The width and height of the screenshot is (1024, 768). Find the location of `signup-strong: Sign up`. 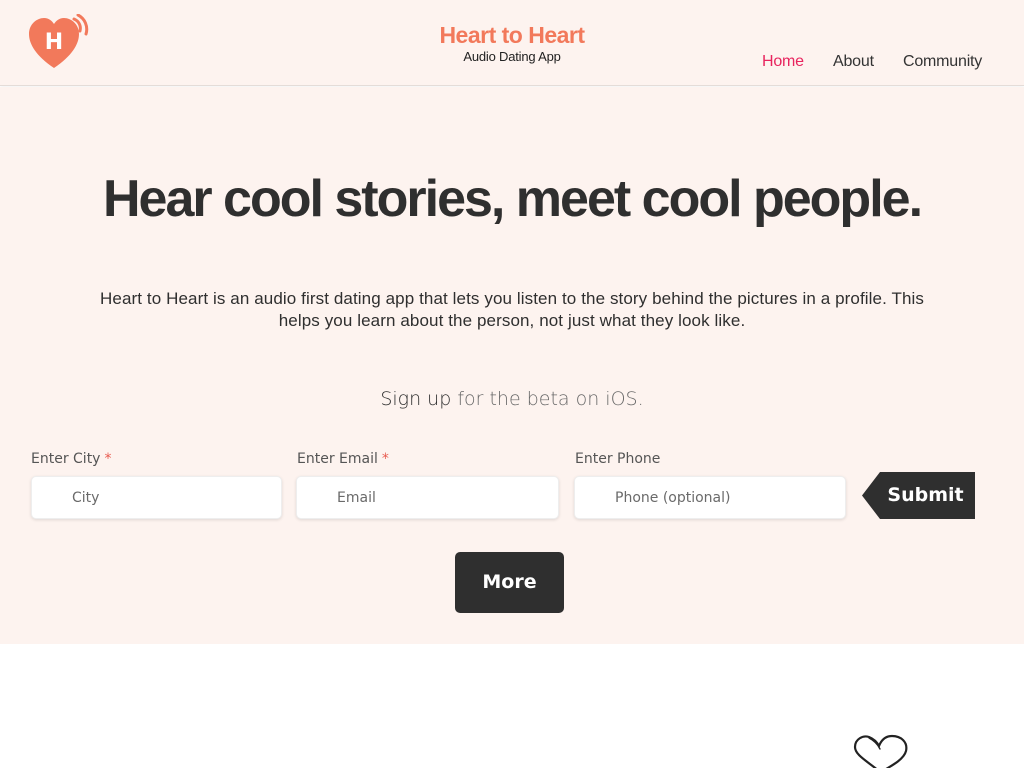

signup-strong: Sign up is located at coordinates (416, 399).